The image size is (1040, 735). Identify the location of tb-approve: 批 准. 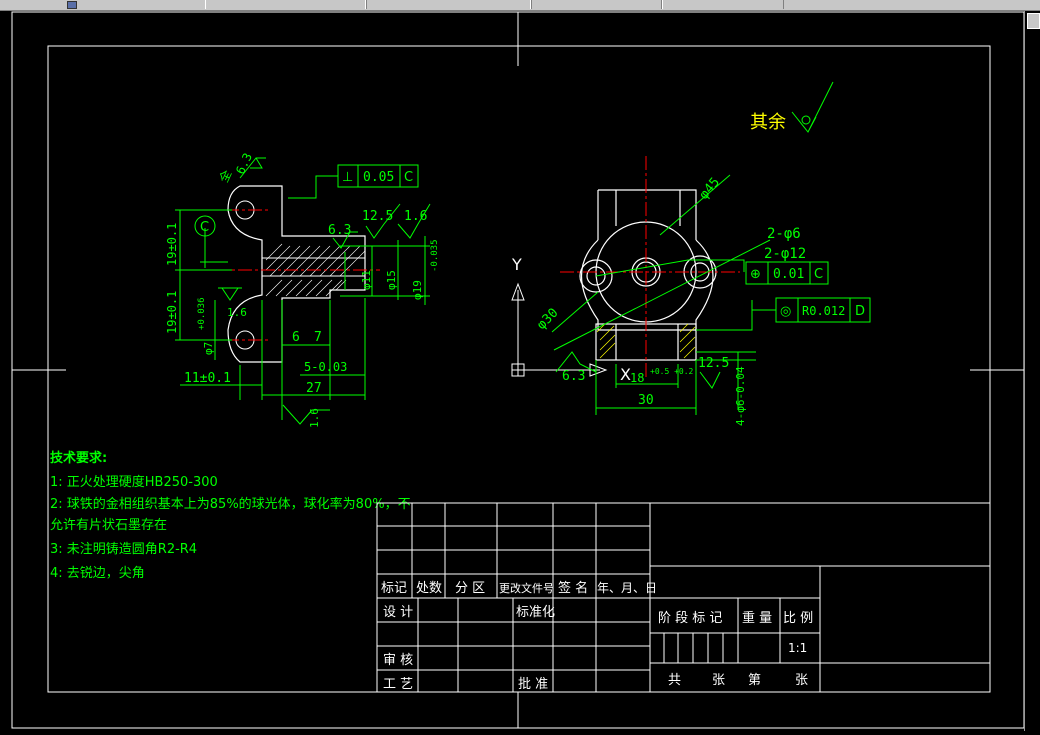
(533, 684).